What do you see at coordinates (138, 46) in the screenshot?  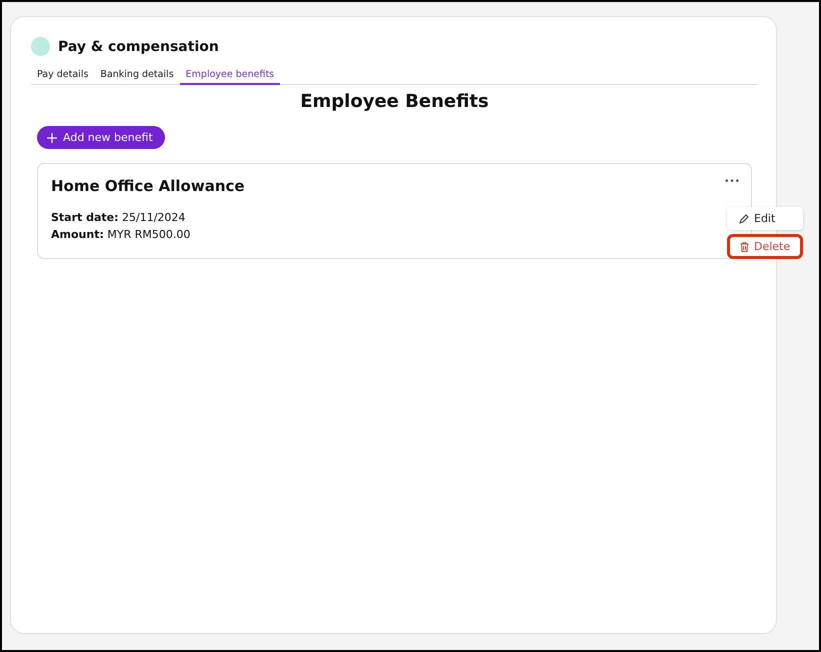 I see `section-title: Pay & compensation` at bounding box center [138, 46].